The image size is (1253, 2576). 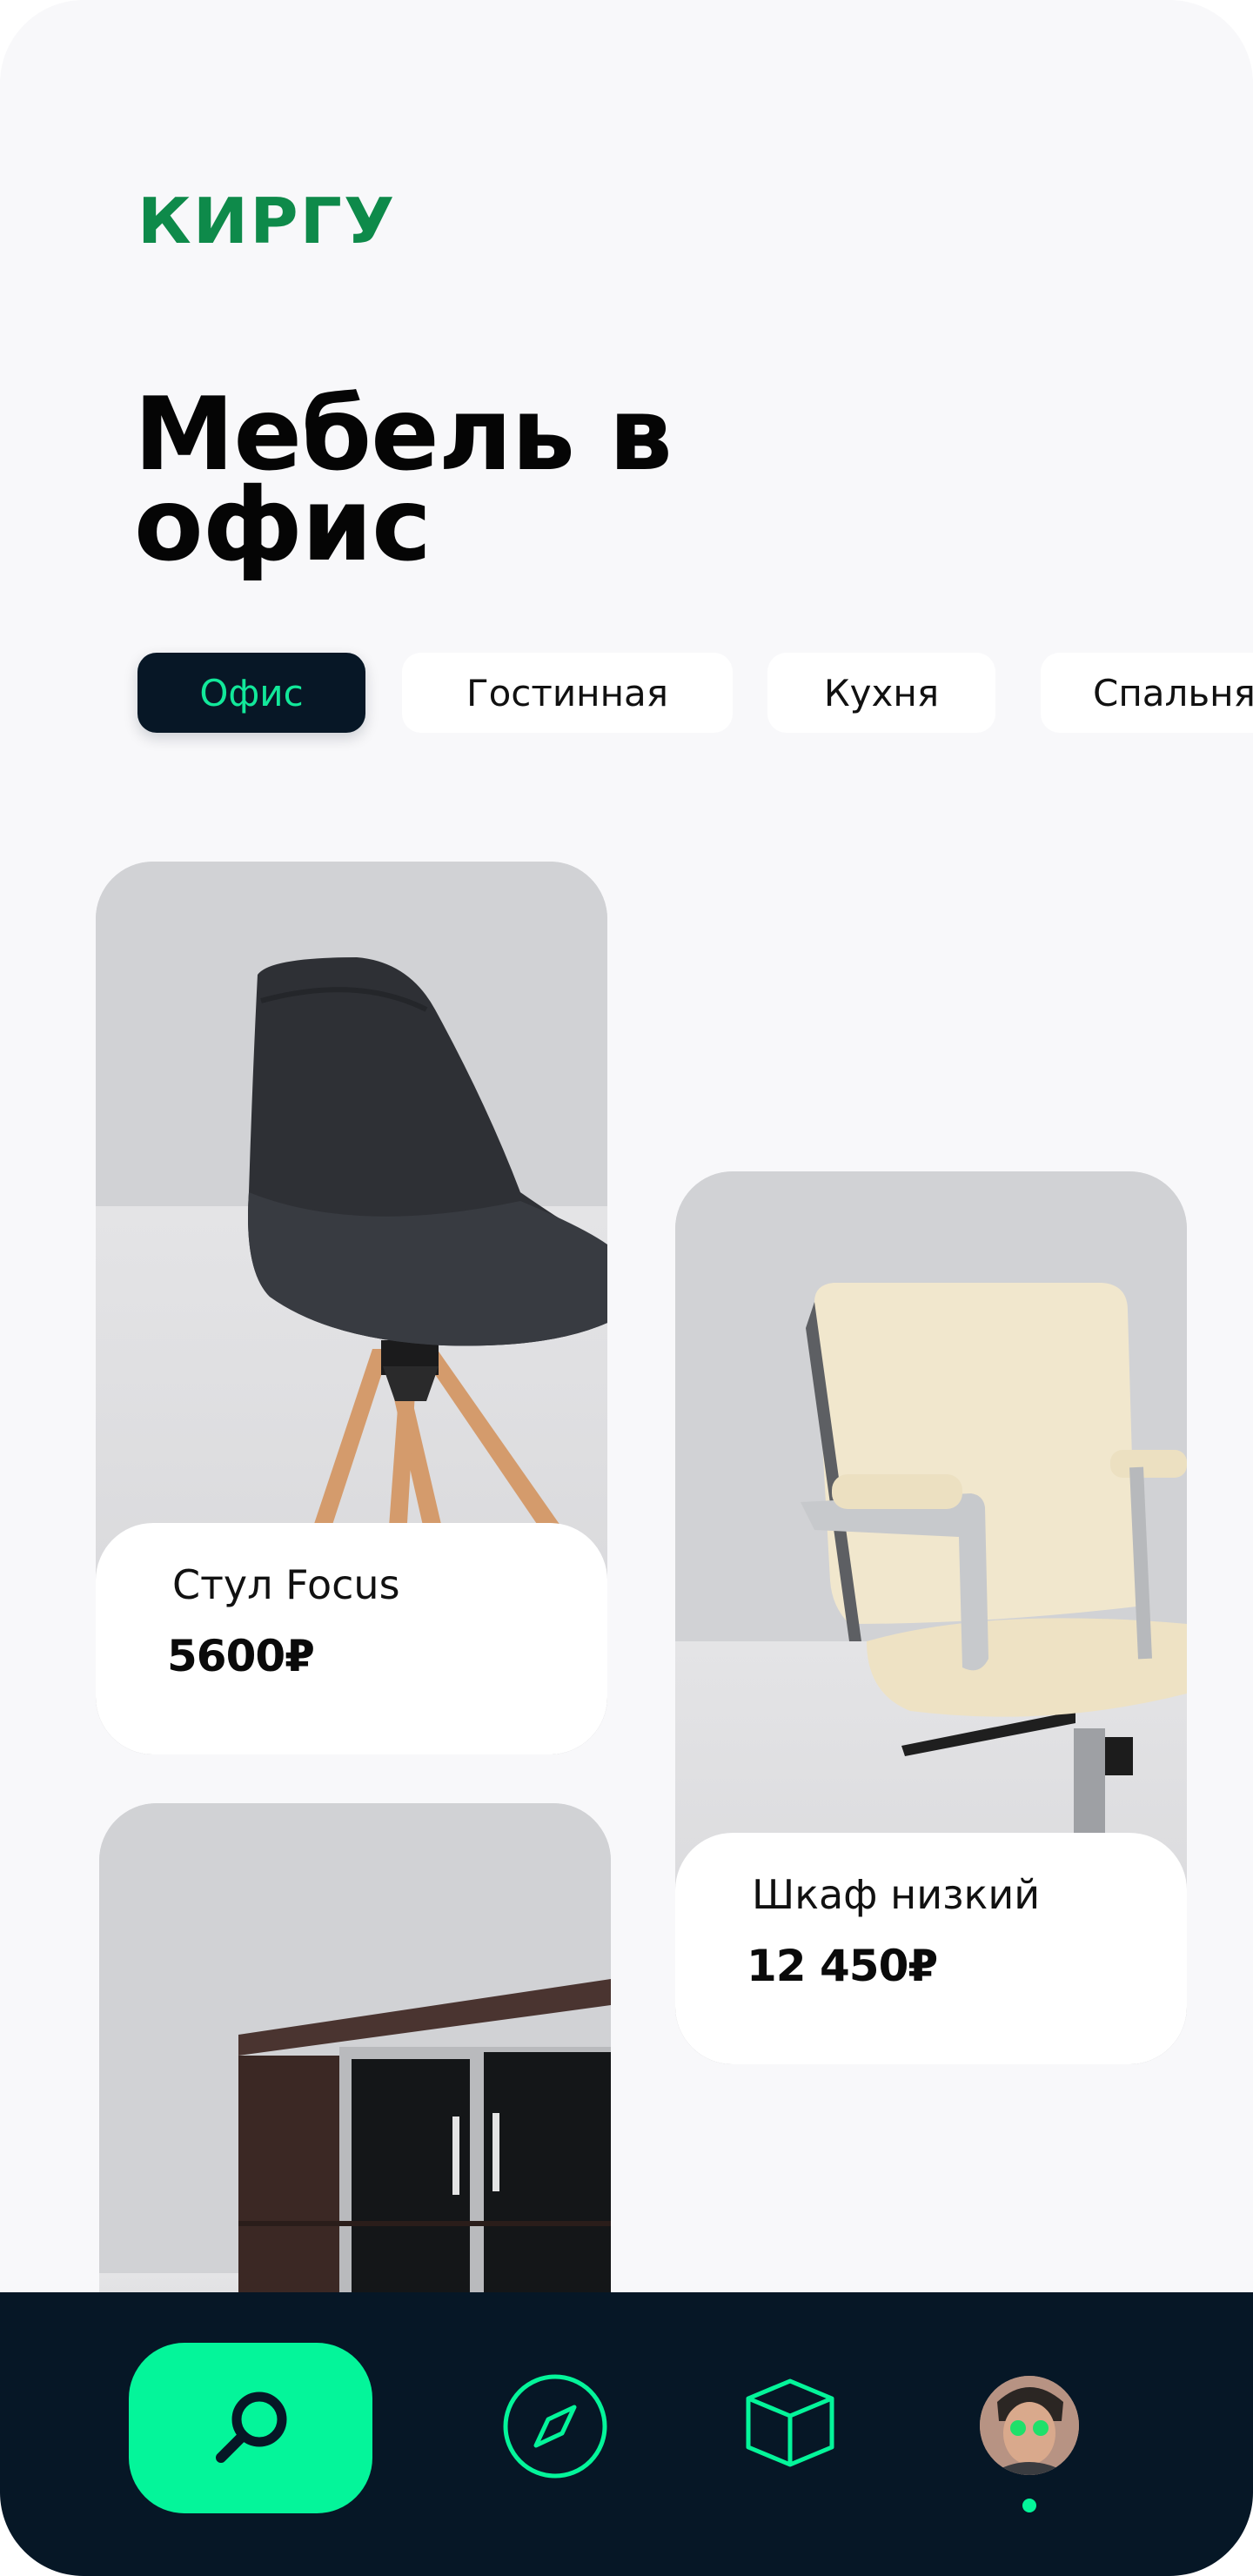 What do you see at coordinates (403, 480) in the screenshot?
I see `page-title: Мебель в офис` at bounding box center [403, 480].